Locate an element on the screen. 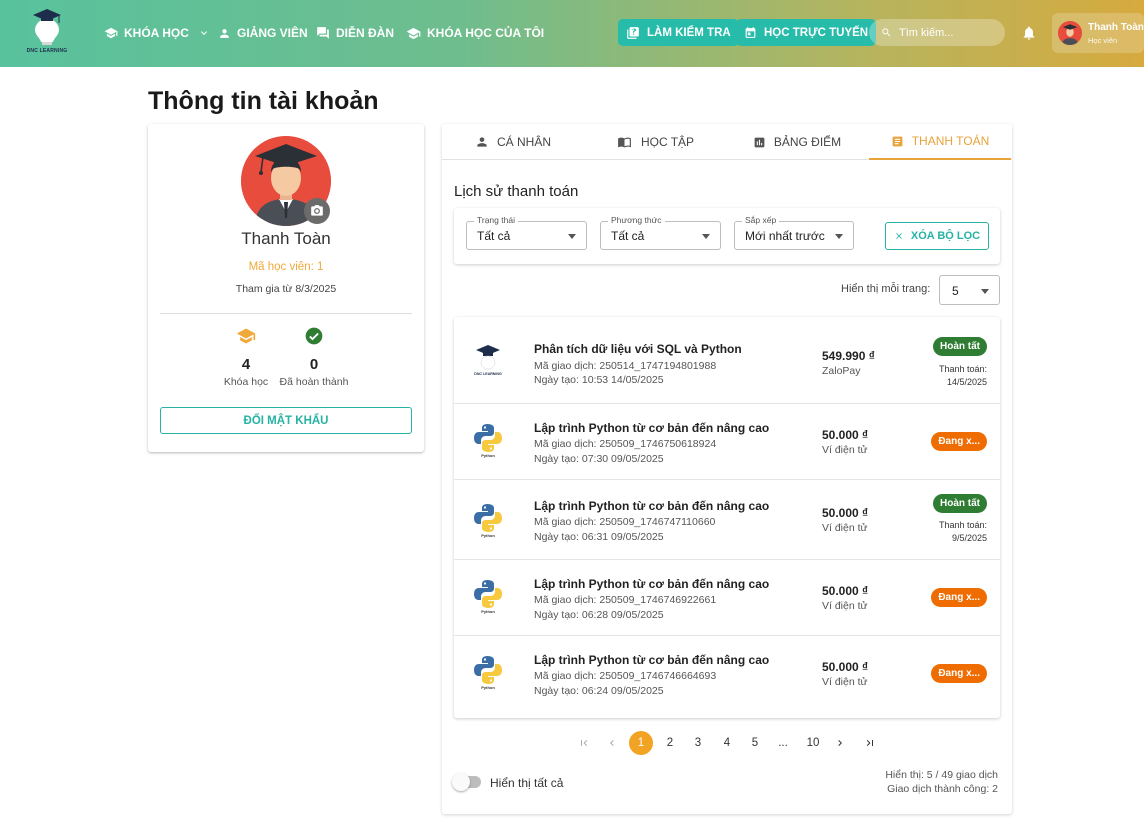 Image resolution: width=1144 pixels, height=835 pixels. stat-completed-label: Đã hoàn thành is located at coordinates (314, 382).